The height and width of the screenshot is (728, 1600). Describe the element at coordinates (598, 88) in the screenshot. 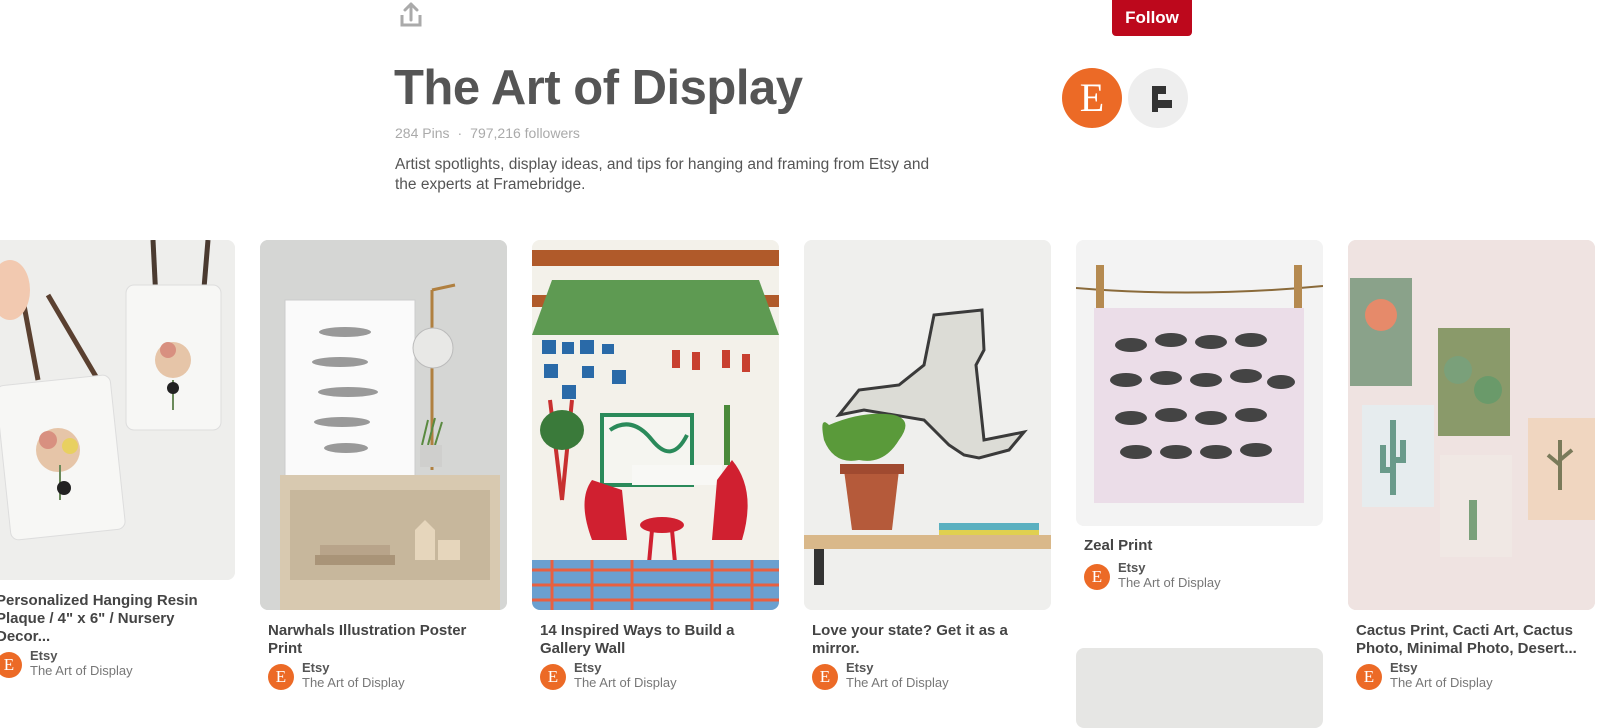

I see `board-title: The Art of Display` at that location.